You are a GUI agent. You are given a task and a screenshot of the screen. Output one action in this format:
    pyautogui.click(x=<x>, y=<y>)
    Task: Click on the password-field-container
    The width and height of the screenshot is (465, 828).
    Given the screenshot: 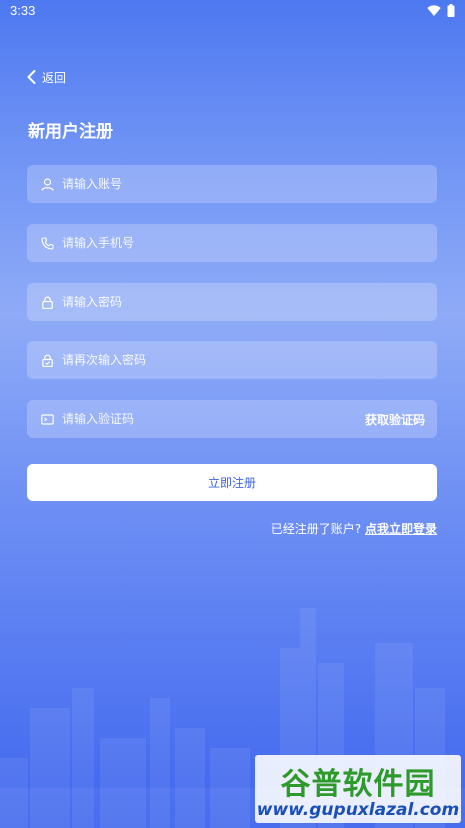 What is the action you would take?
    pyautogui.click(x=232, y=302)
    